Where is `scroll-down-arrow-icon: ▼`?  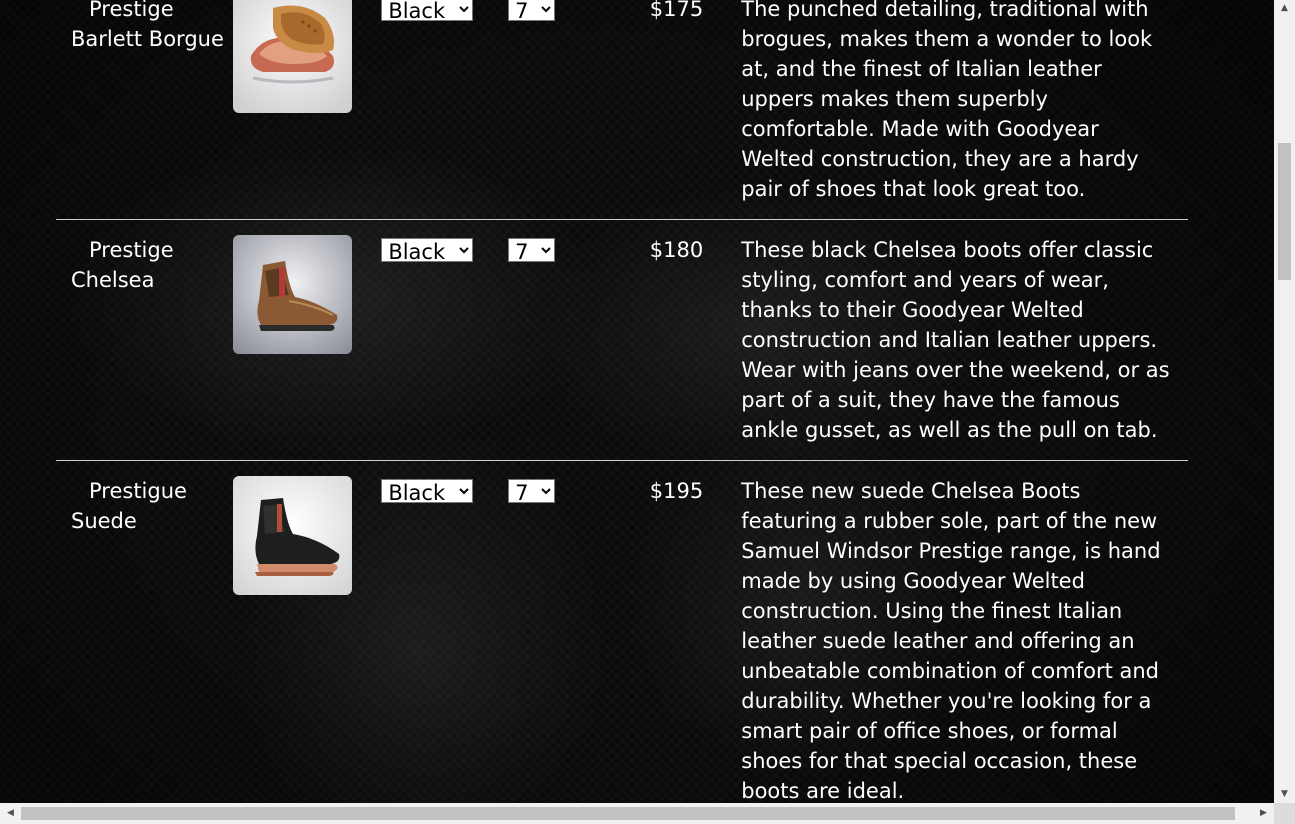
scroll-down-arrow-icon: ▼ is located at coordinates (1284, 794).